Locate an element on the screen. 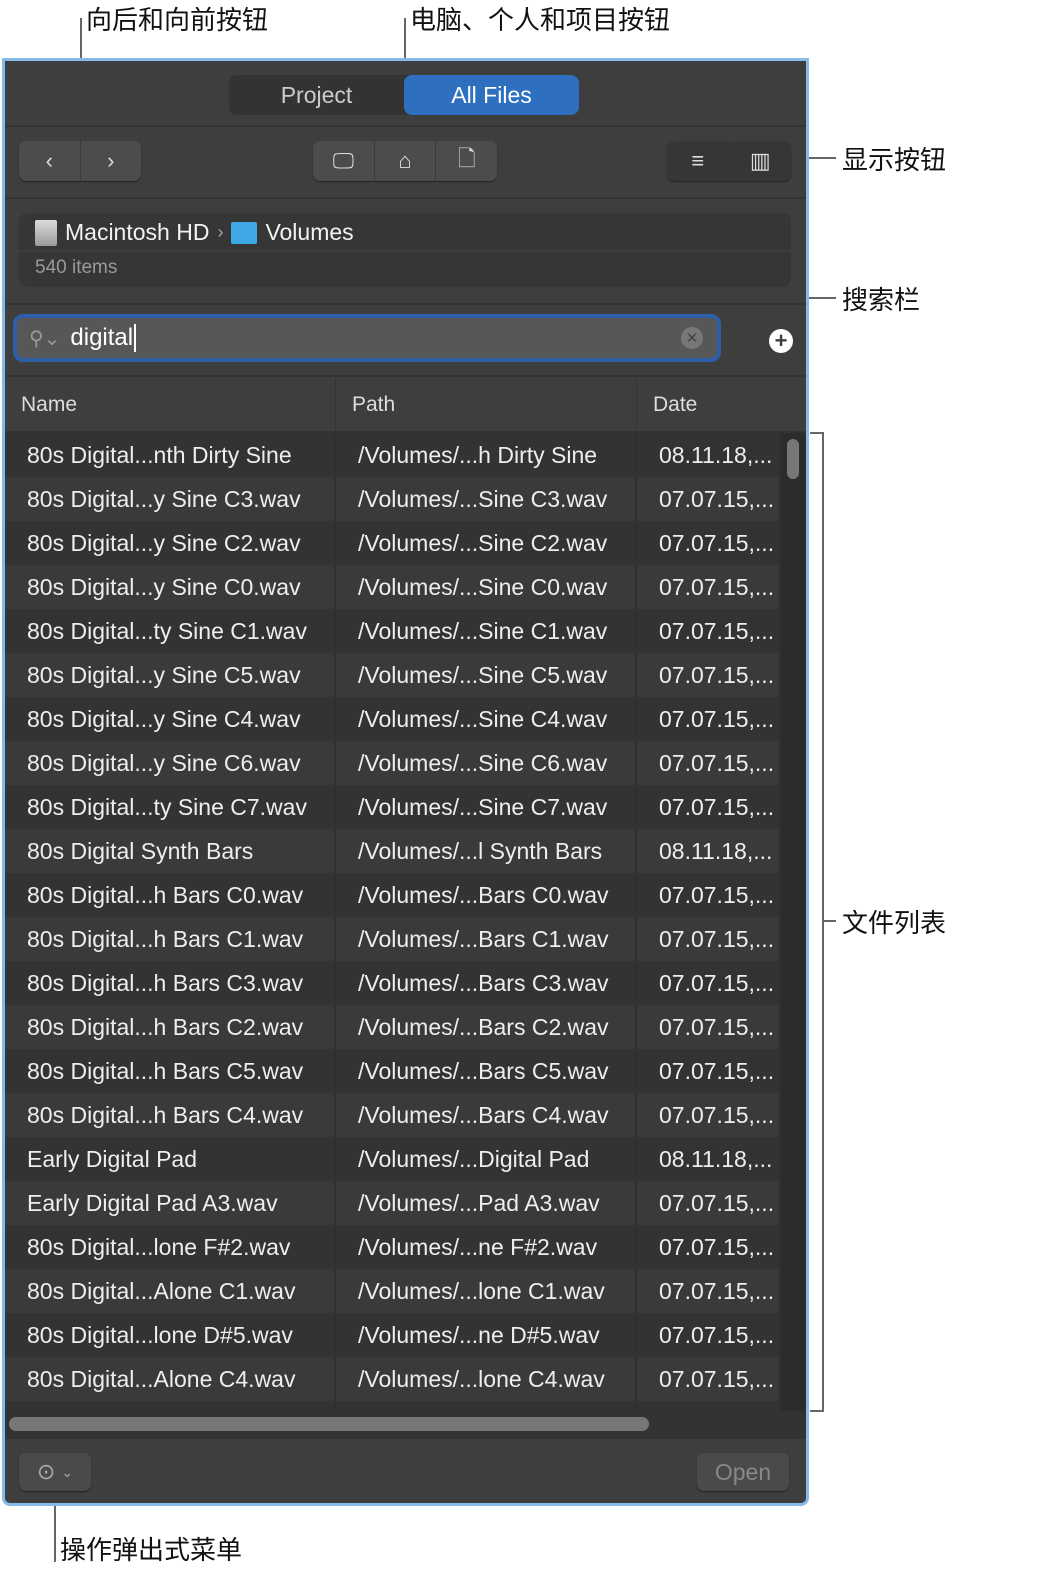  scope-tabs: Project All Files is located at coordinates (404, 95).